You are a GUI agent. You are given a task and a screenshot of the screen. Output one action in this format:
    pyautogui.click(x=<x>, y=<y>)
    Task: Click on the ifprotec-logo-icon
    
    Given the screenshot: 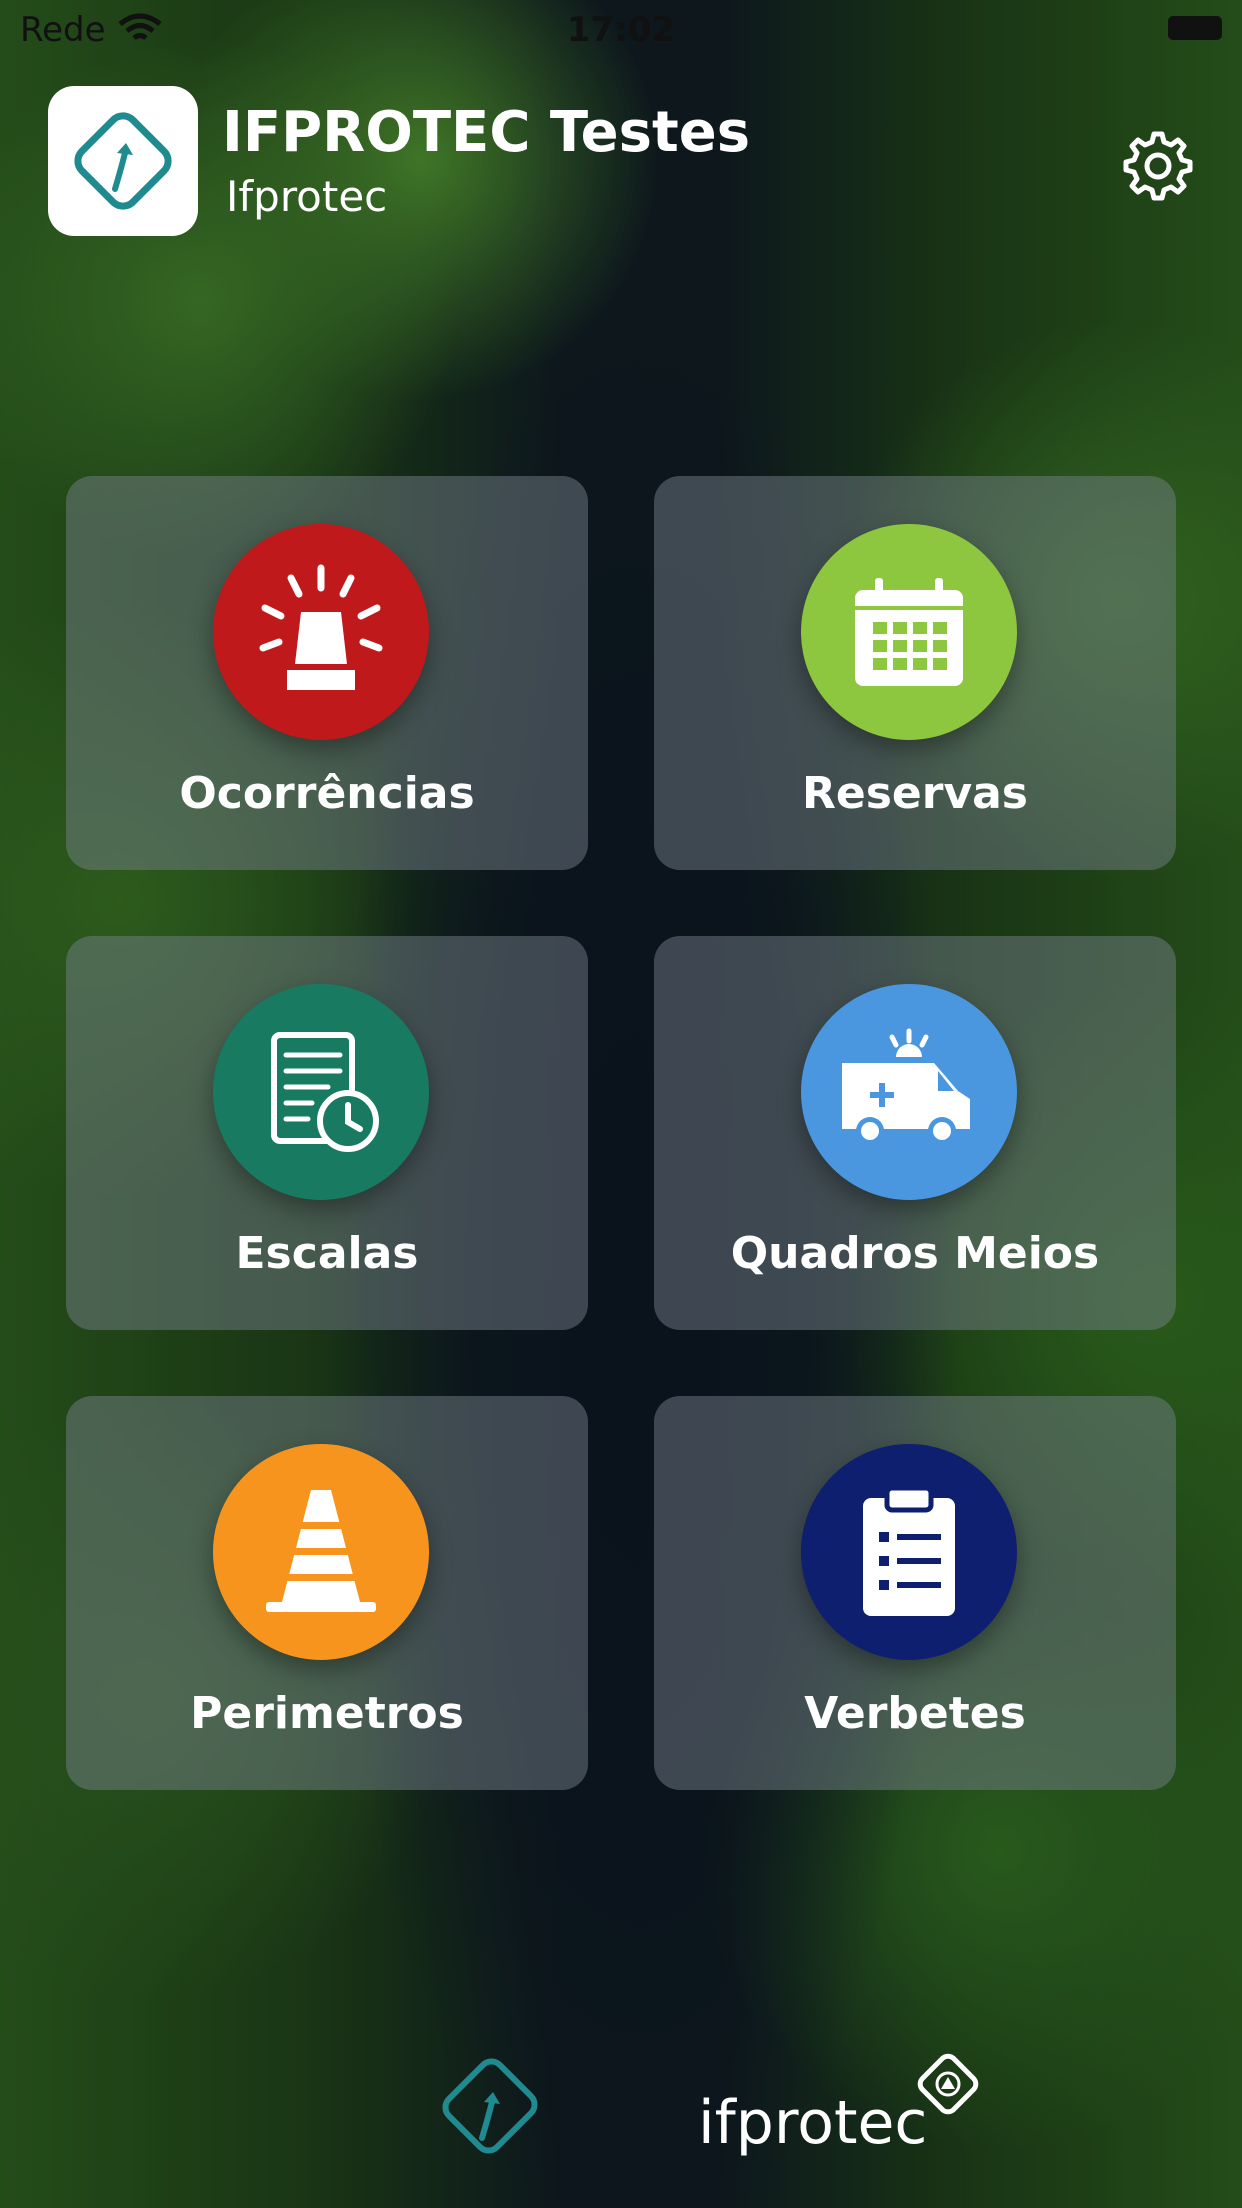 What is the action you would take?
    pyautogui.click(x=948, y=2086)
    